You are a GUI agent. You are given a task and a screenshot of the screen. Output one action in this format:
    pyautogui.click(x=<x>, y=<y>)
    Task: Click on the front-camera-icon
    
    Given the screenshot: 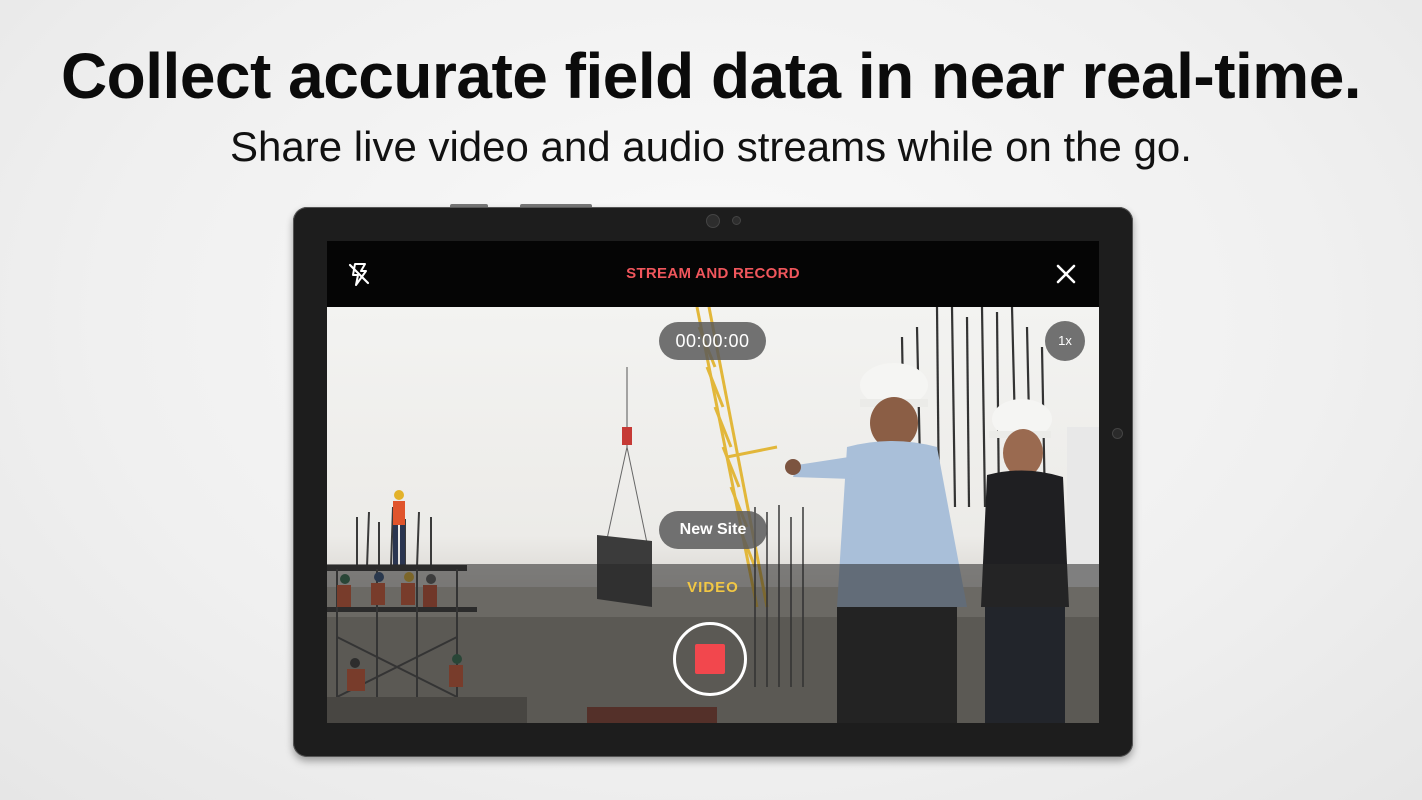 What is the action you would take?
    pyautogui.click(x=713, y=221)
    